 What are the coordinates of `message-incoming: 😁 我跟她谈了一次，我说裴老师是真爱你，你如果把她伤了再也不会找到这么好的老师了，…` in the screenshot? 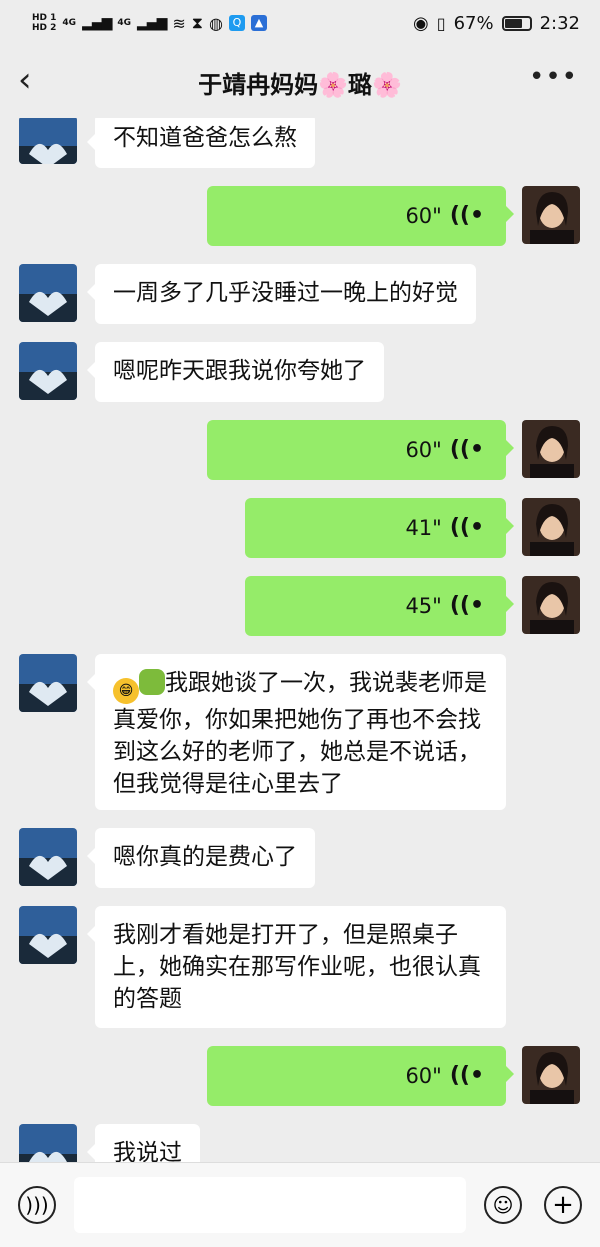 It's located at (300, 732).